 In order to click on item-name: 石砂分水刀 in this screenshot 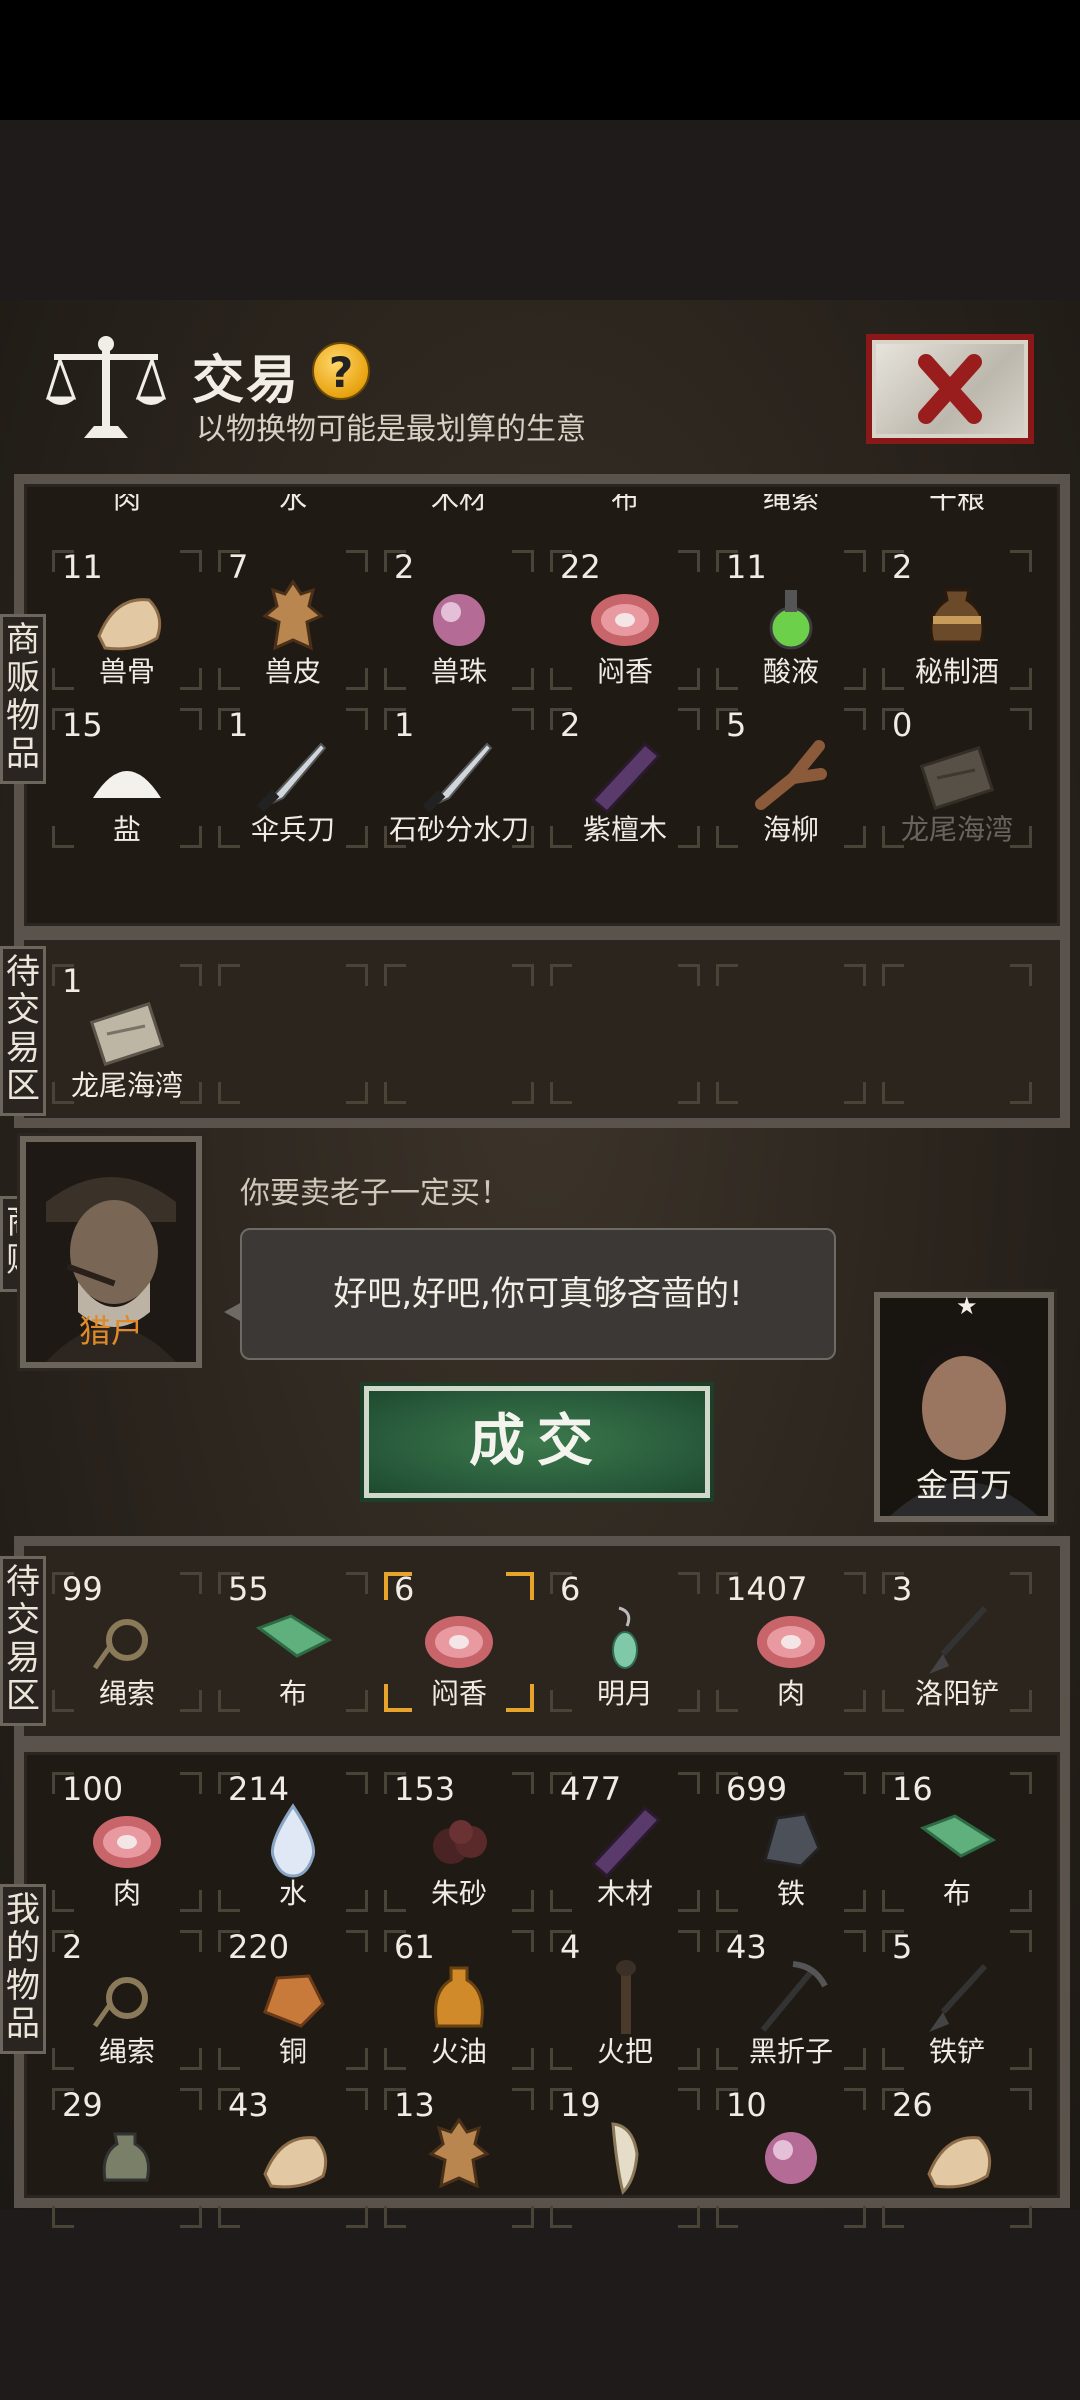, I will do `click(458, 829)`.